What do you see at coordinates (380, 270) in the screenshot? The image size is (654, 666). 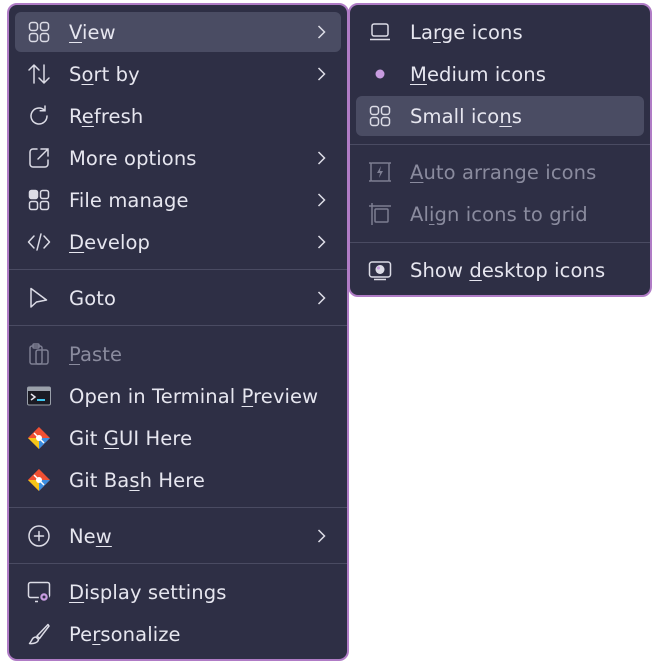 I see `show-desktop-icon` at bounding box center [380, 270].